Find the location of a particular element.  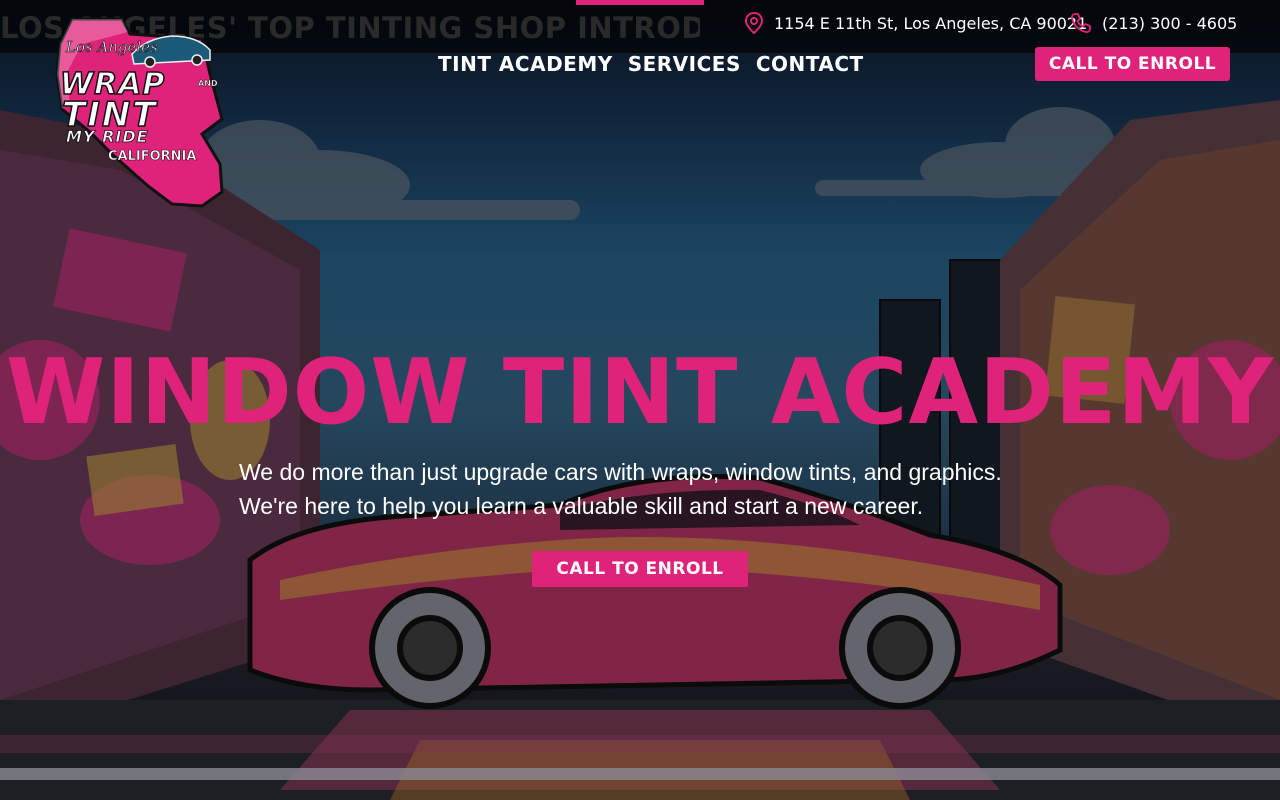

nav-services: SERVICES is located at coordinates (684, 64).